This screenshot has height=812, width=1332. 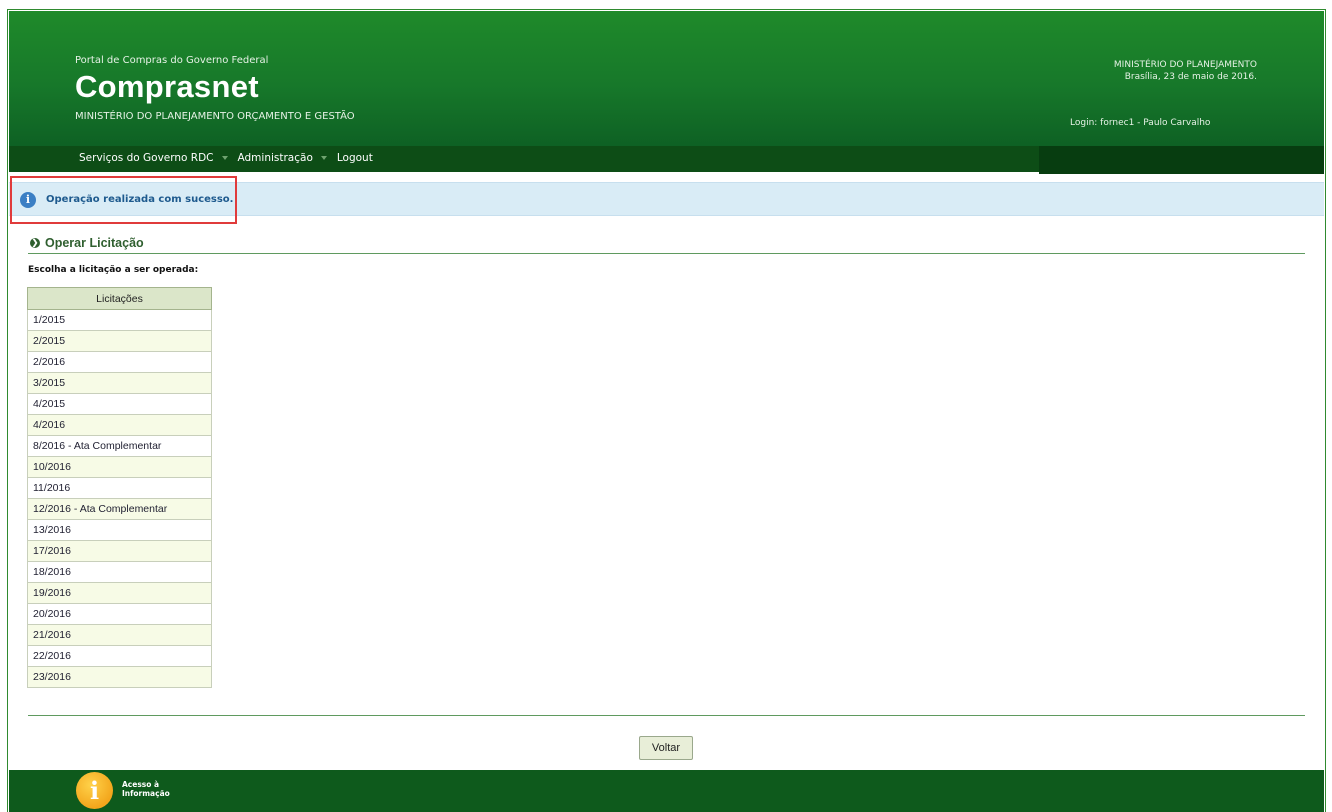 What do you see at coordinates (666, 253) in the screenshot?
I see `section-divider` at bounding box center [666, 253].